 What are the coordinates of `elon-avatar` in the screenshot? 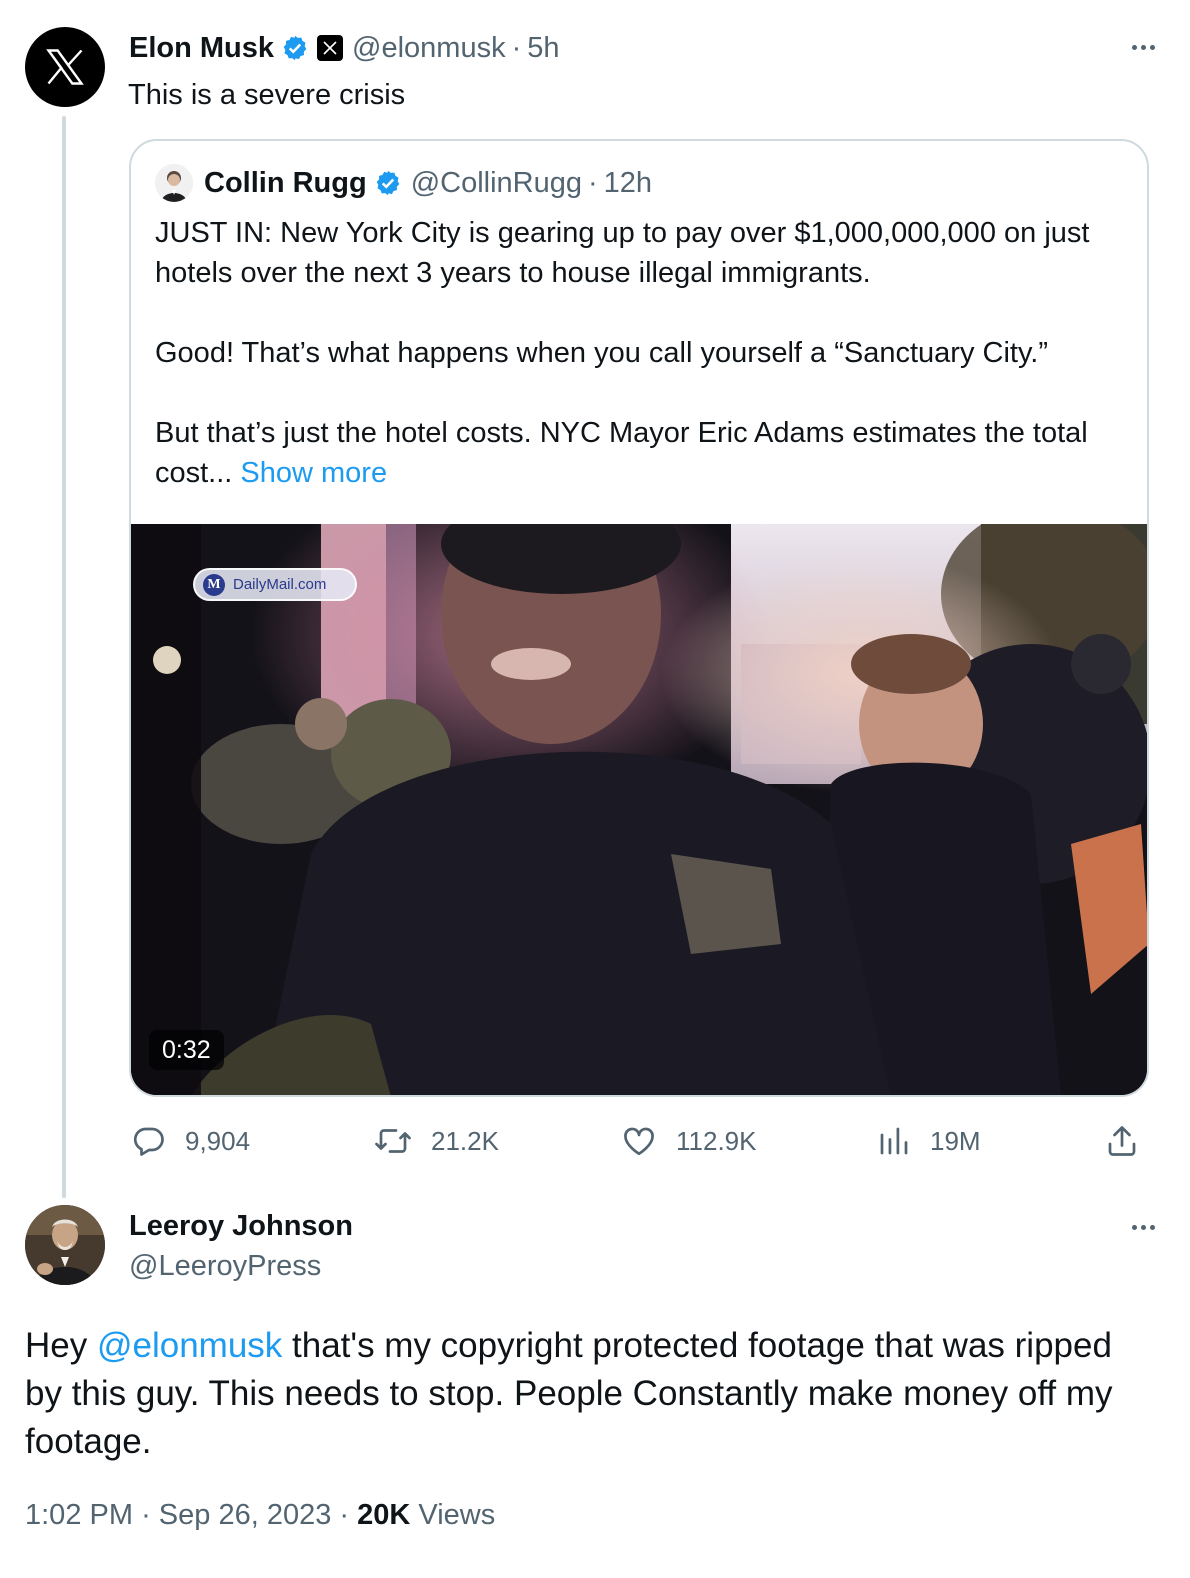 It's located at (65, 67).